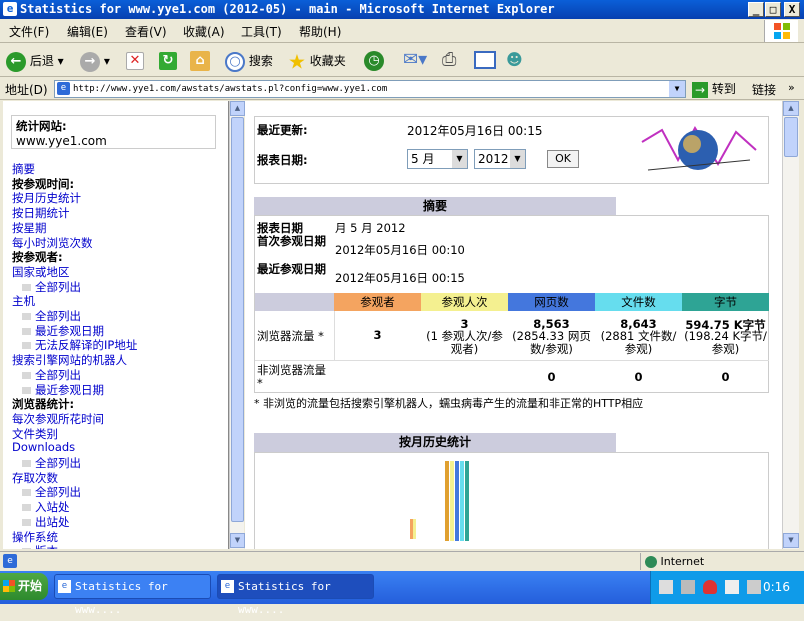 The image size is (804, 621). Describe the element at coordinates (452, 501) in the screenshot. I see `chart-bar-visits-tall` at that location.